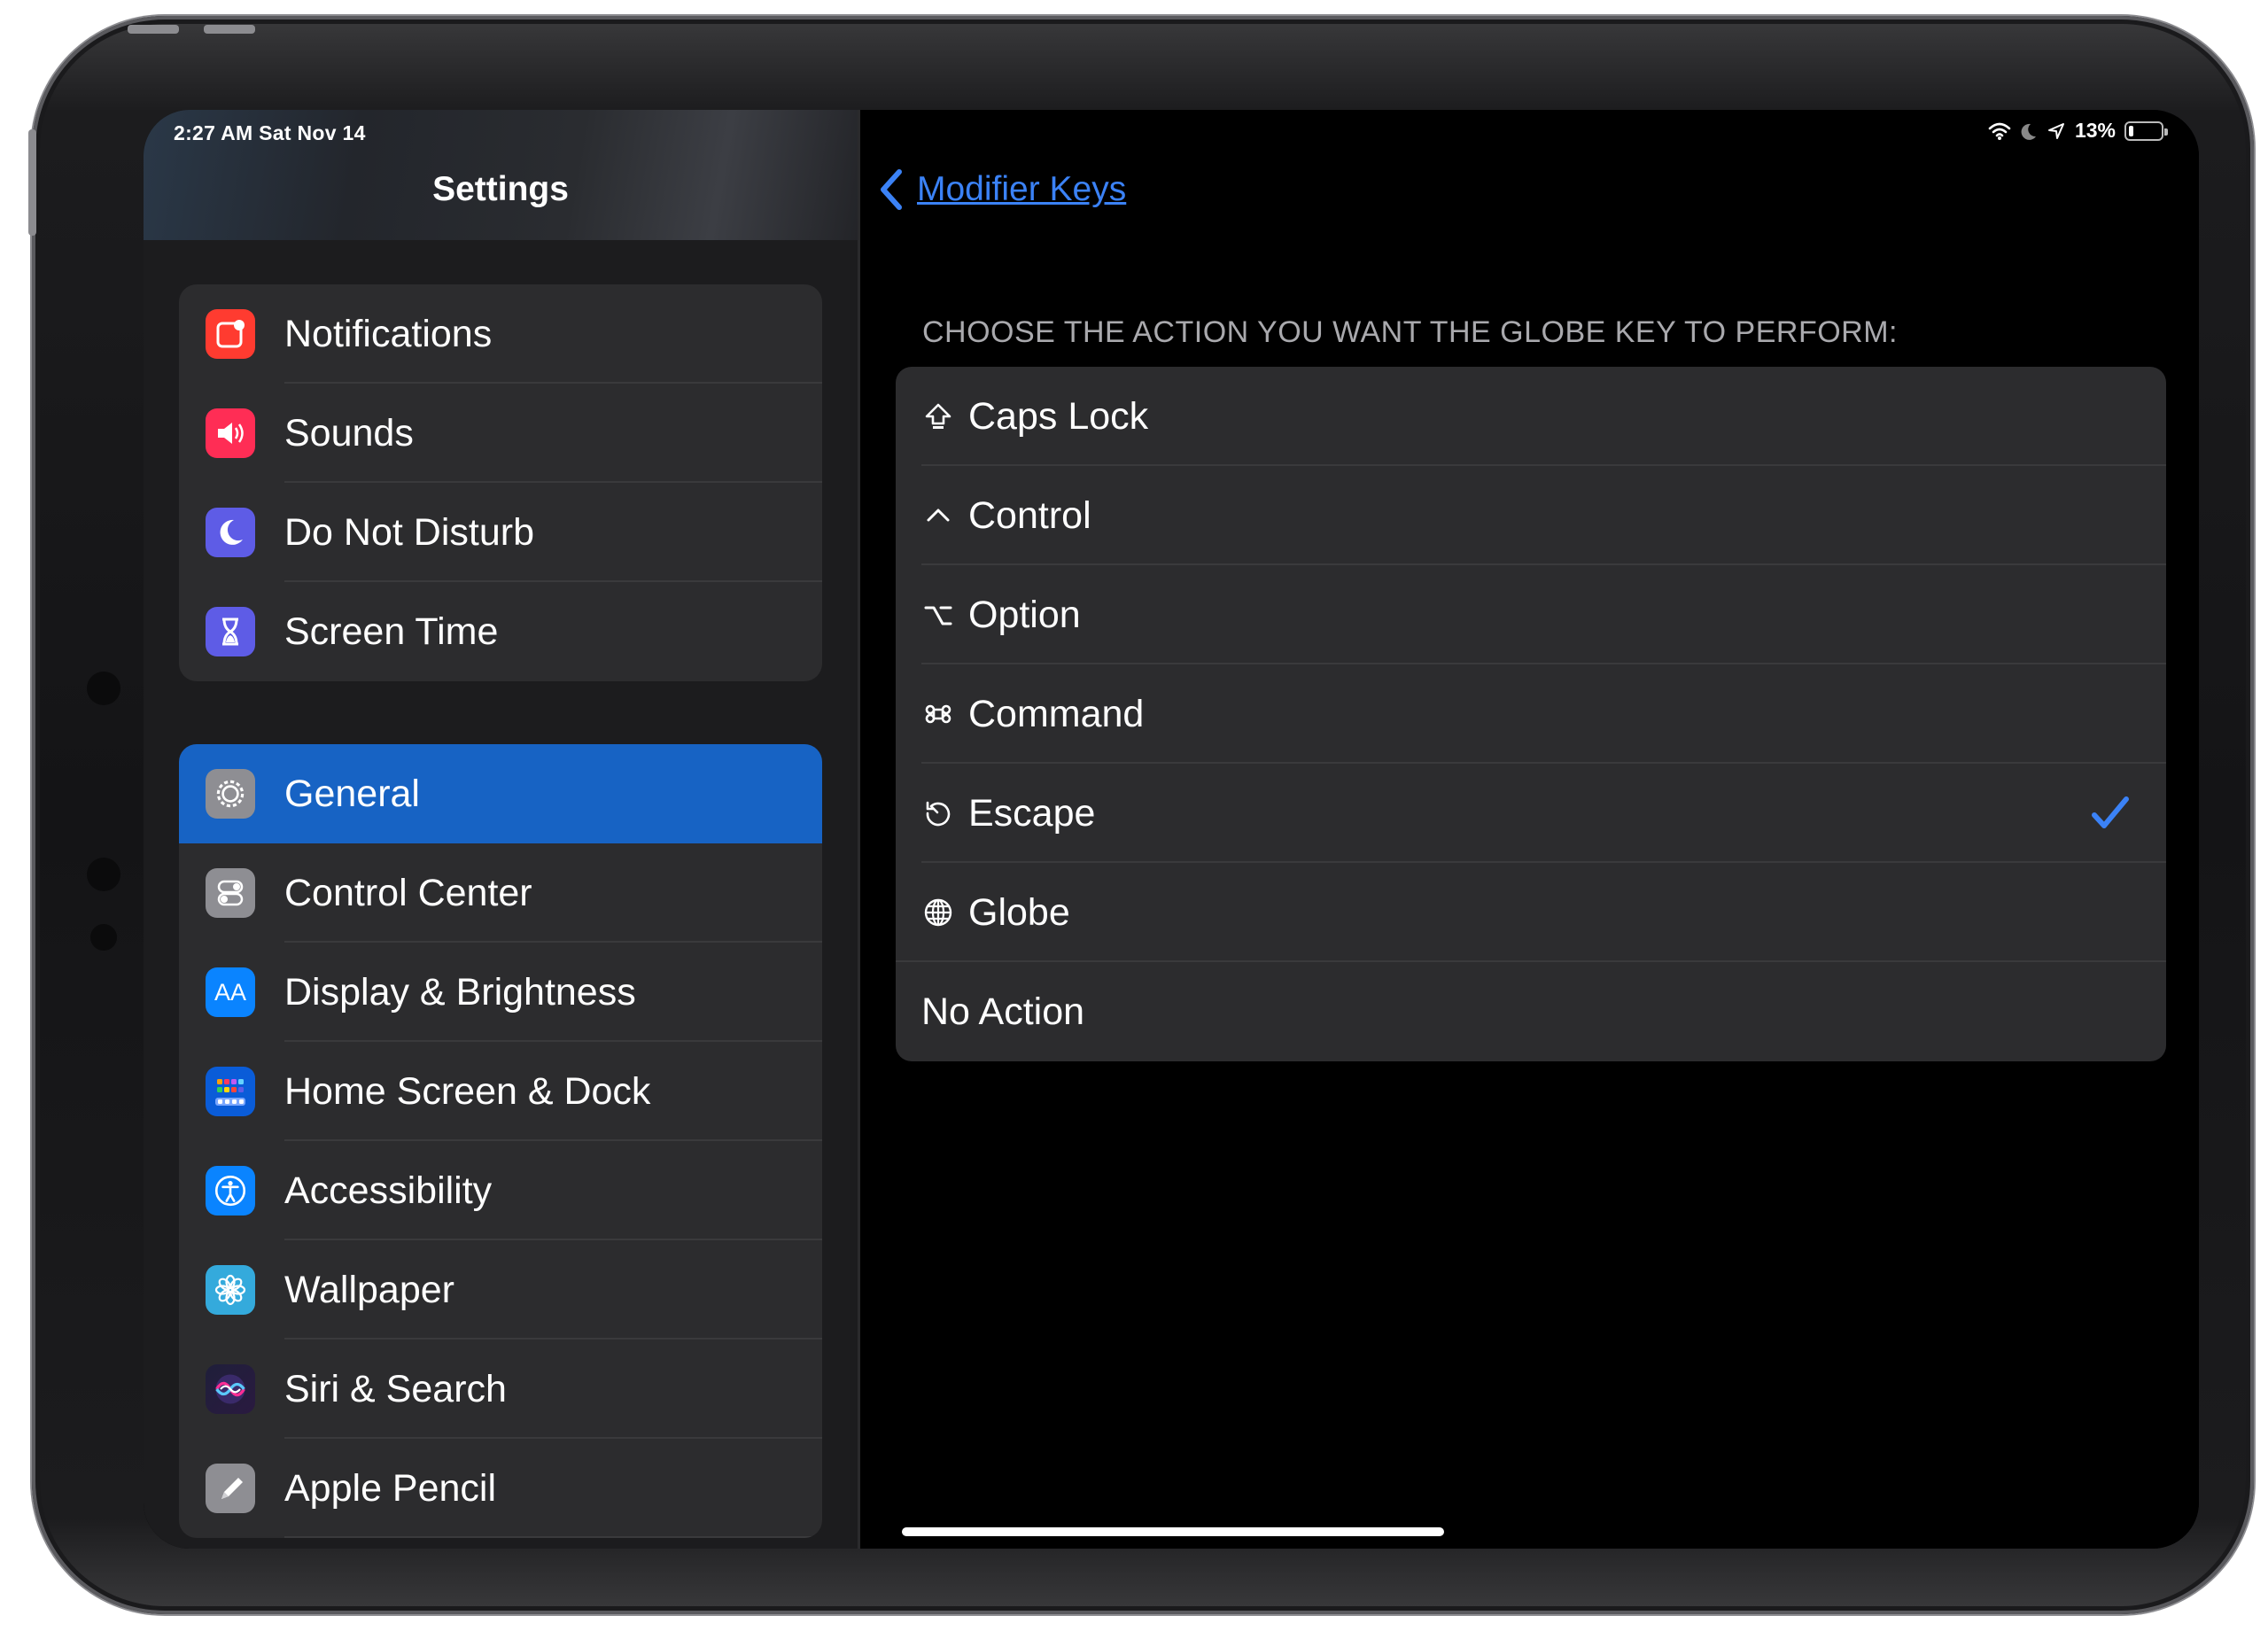 This screenshot has width=2268, height=1631. I want to click on checkmark-icon, so click(2110, 816).